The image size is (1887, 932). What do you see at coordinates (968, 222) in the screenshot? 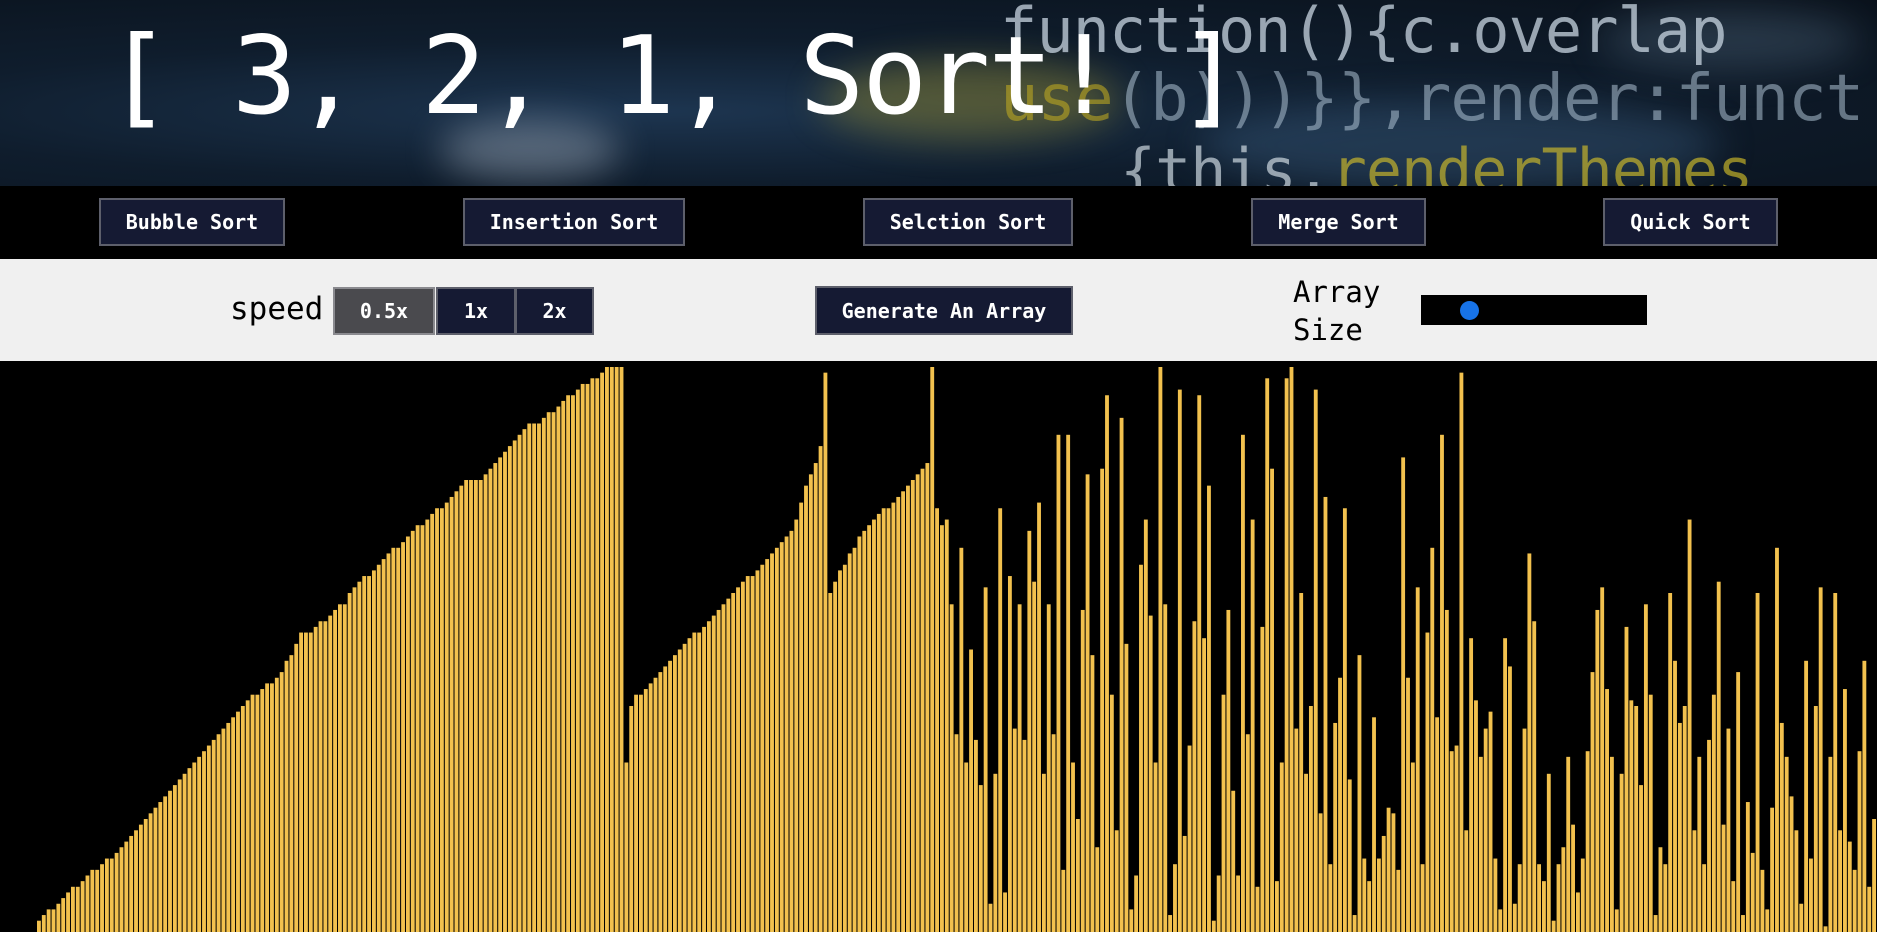
I see `selection-sort-button: Selction Sort` at bounding box center [968, 222].